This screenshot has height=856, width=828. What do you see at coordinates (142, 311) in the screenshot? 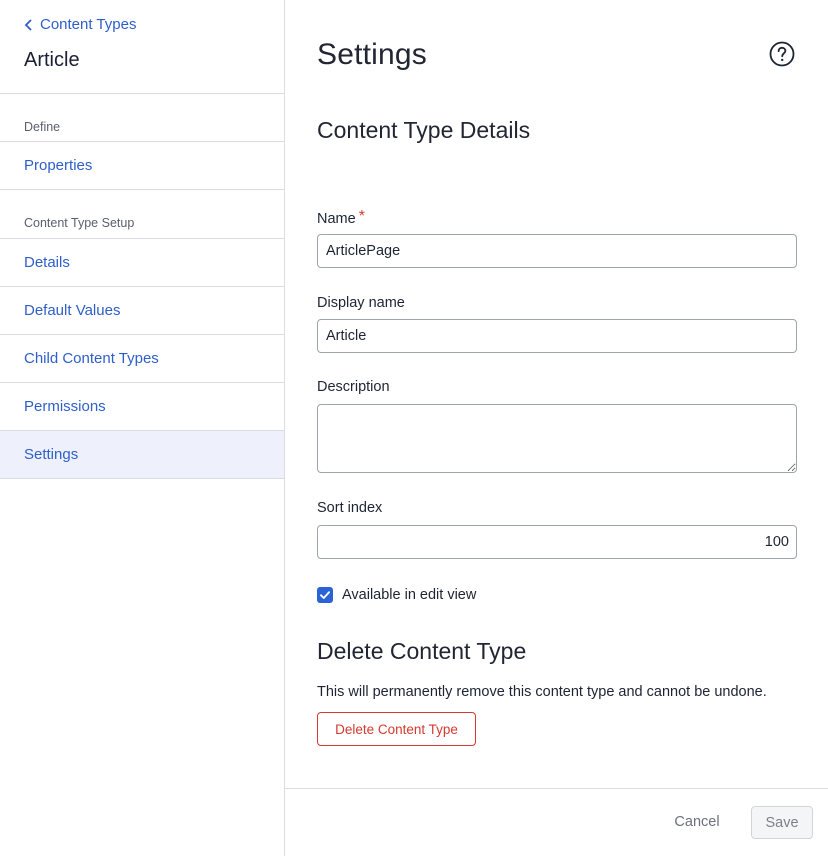
I see `sidebar-item-default-values: Default Values` at bounding box center [142, 311].